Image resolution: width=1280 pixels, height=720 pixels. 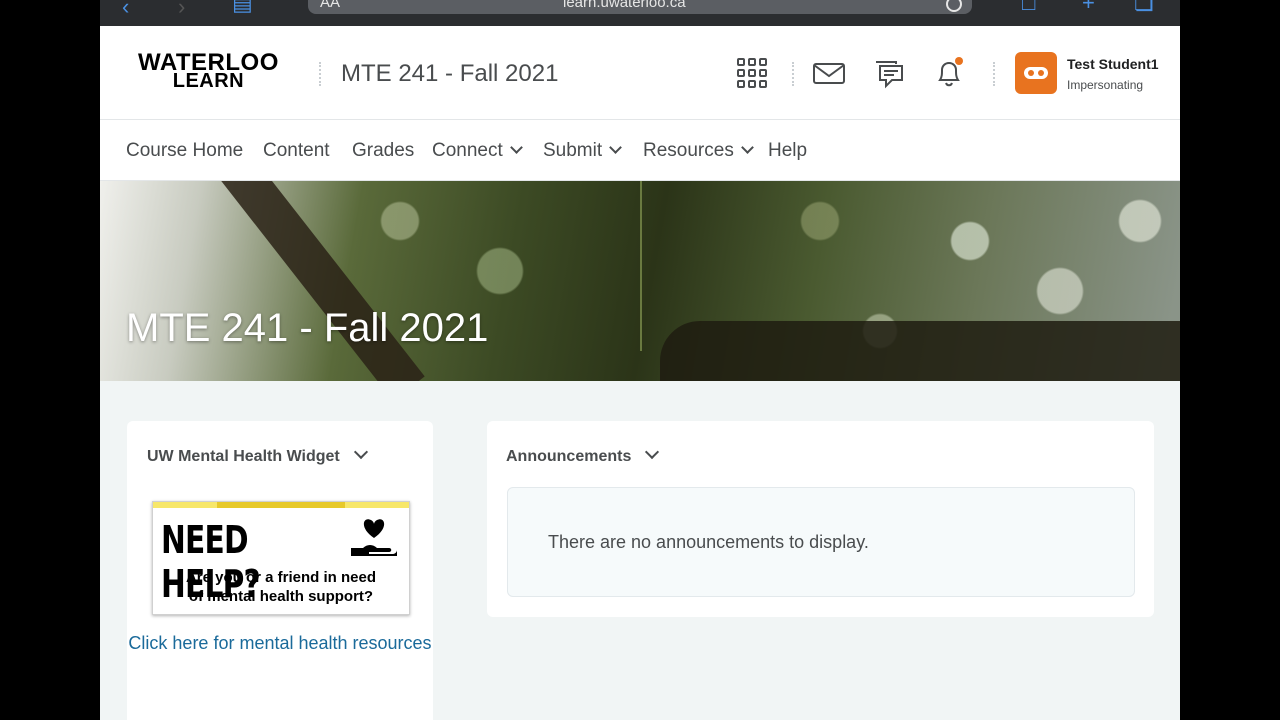 I want to click on nav-label: Content, so click(x=296, y=150).